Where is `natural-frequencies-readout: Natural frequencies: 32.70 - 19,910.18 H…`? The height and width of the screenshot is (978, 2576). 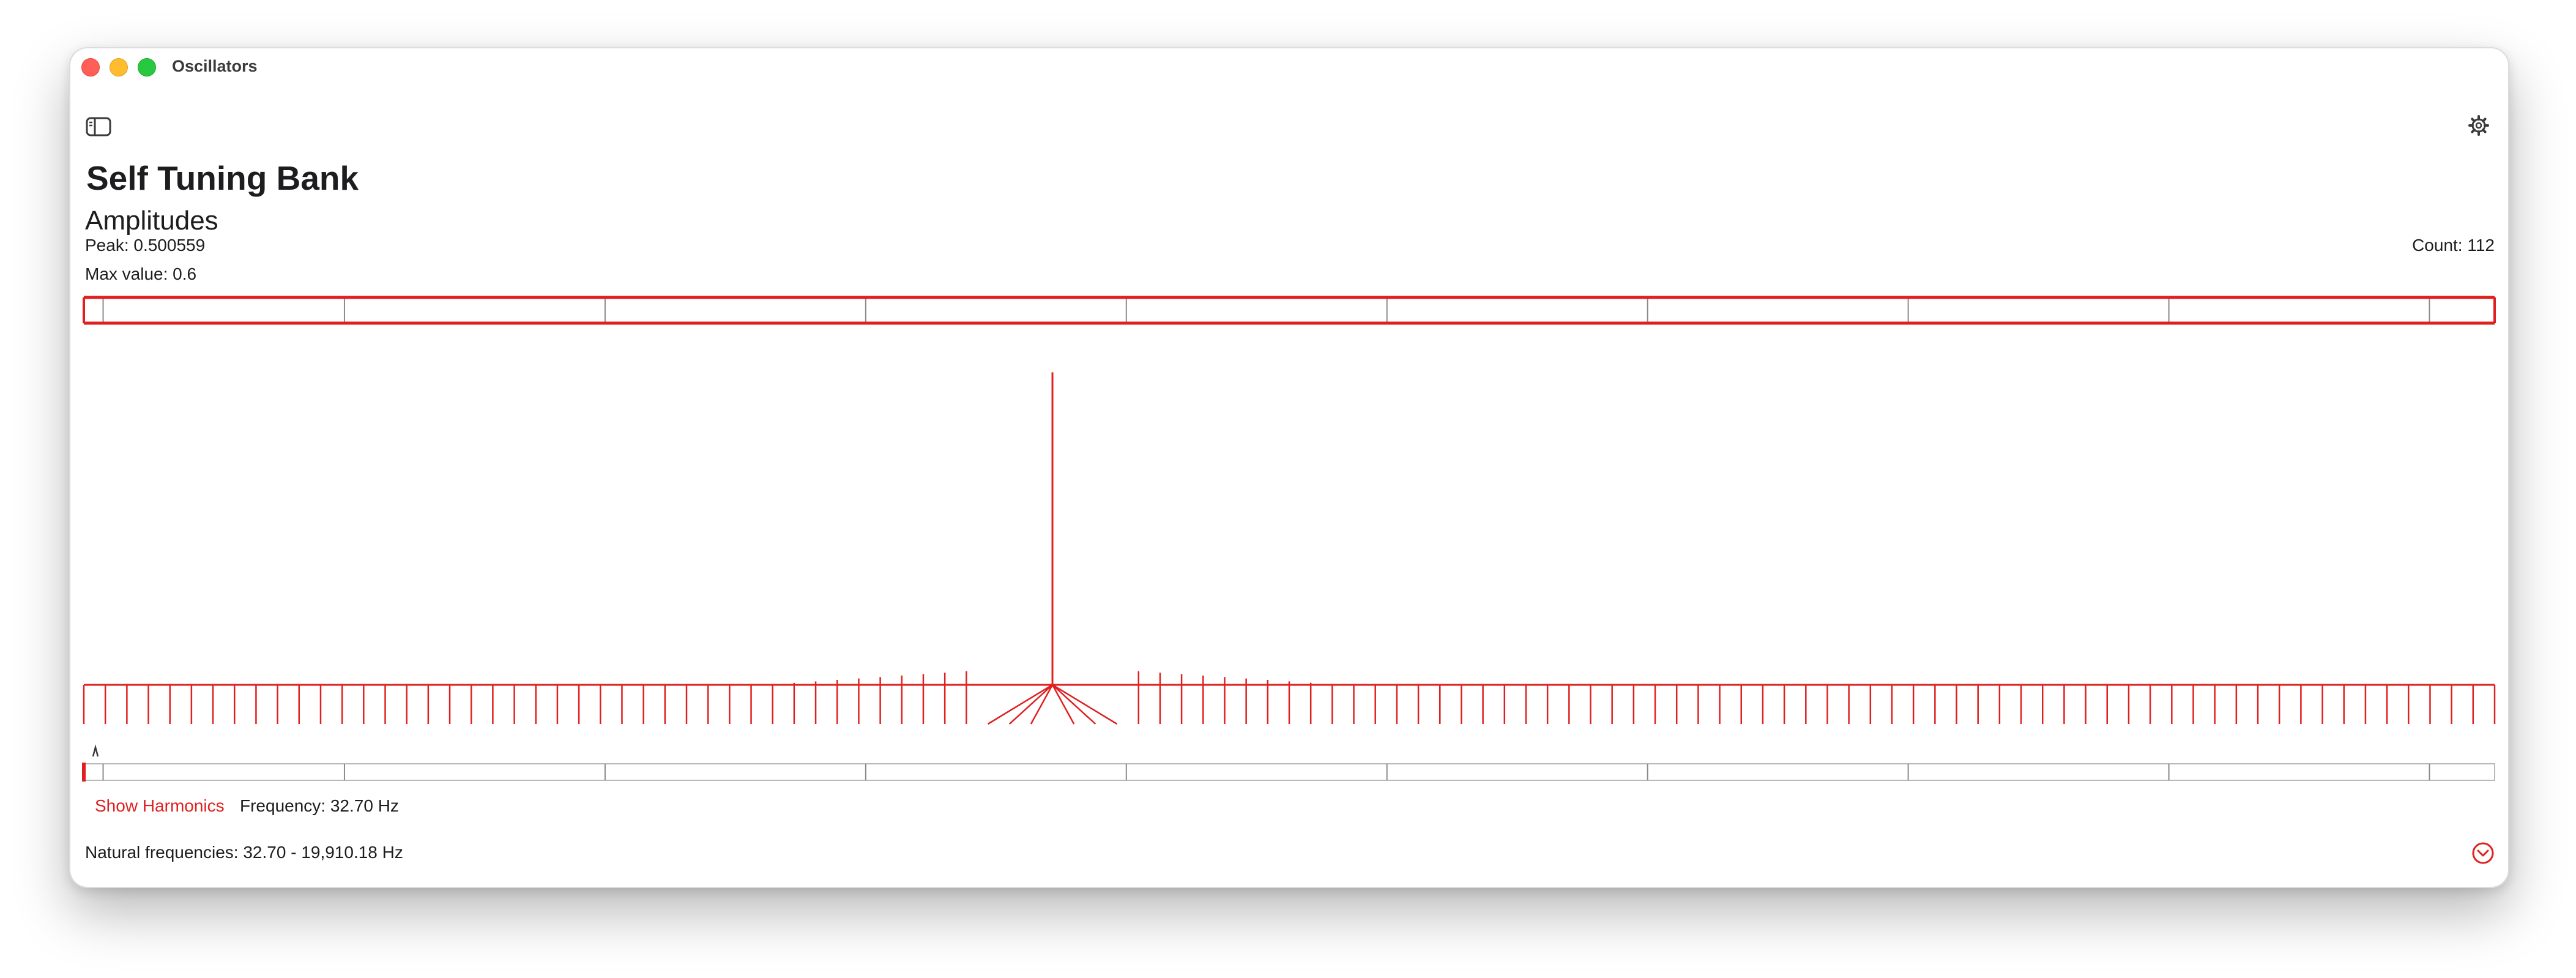 natural-frequencies-readout: Natural frequencies: 32.70 - 19,910.18 H… is located at coordinates (244, 852).